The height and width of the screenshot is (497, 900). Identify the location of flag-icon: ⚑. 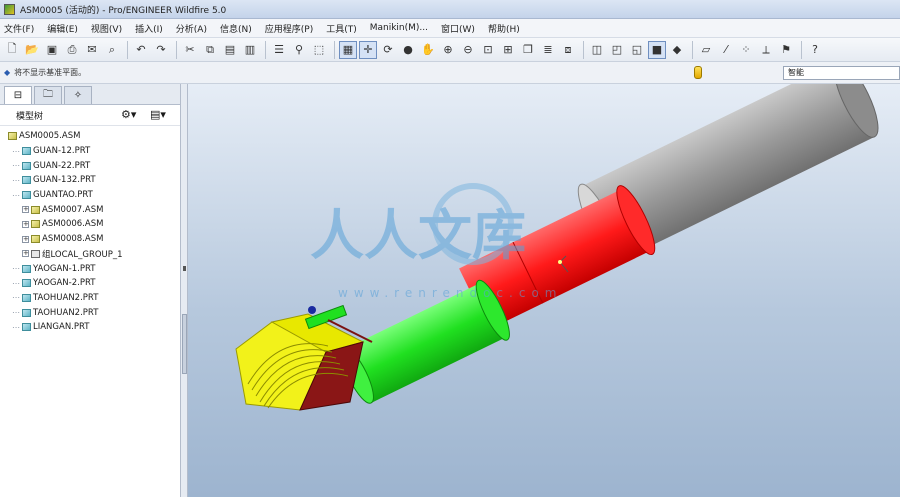
(786, 50).